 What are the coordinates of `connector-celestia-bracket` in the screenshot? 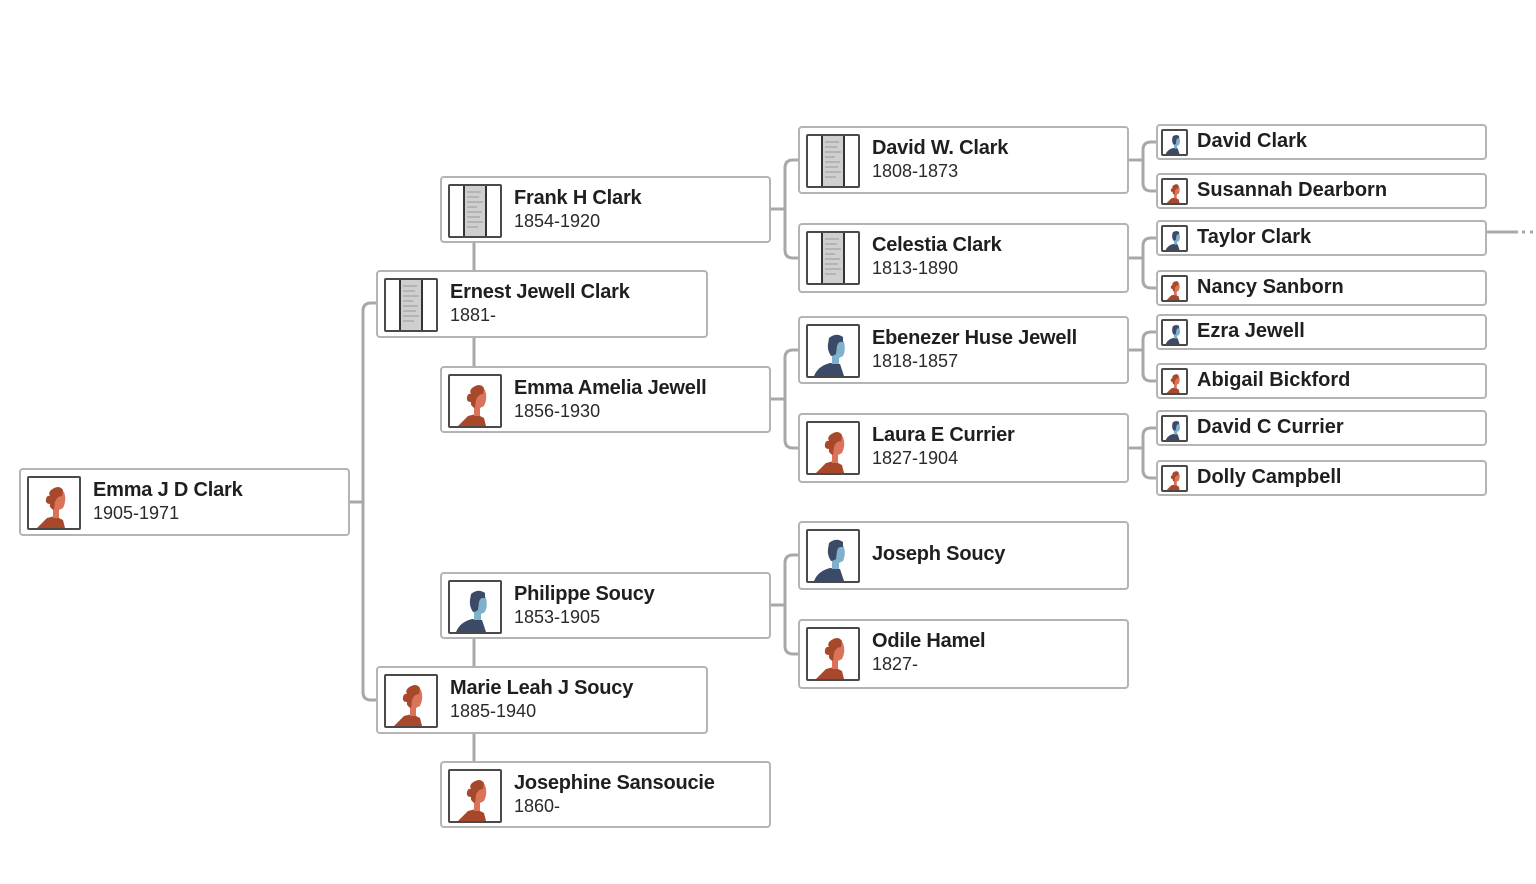 It's located at (1148, 263).